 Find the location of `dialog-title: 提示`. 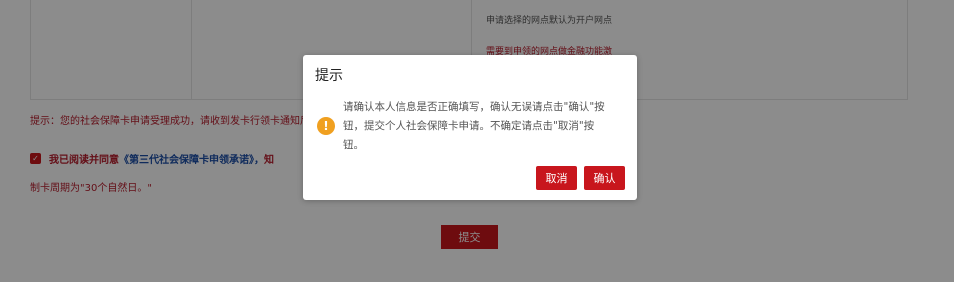

dialog-title: 提示 is located at coordinates (329, 76).